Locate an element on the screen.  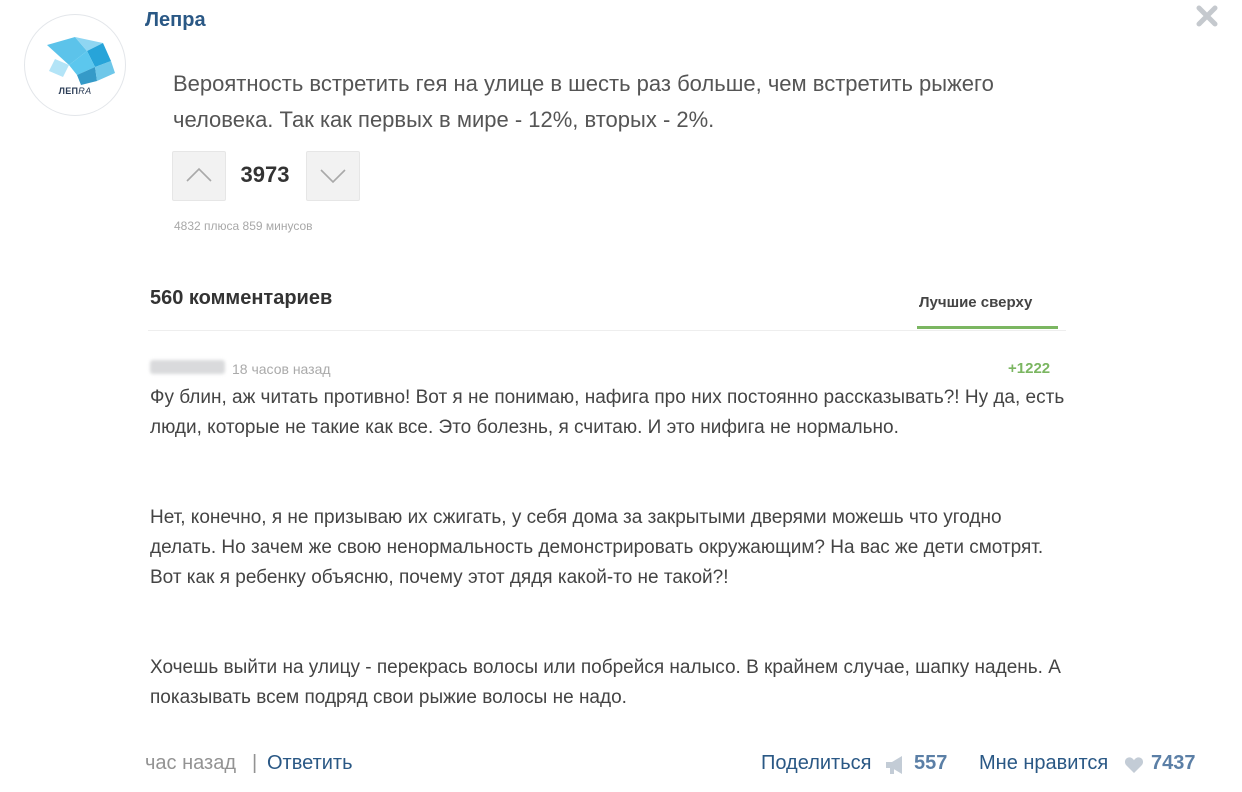
comment-author-blurred is located at coordinates (187, 367).